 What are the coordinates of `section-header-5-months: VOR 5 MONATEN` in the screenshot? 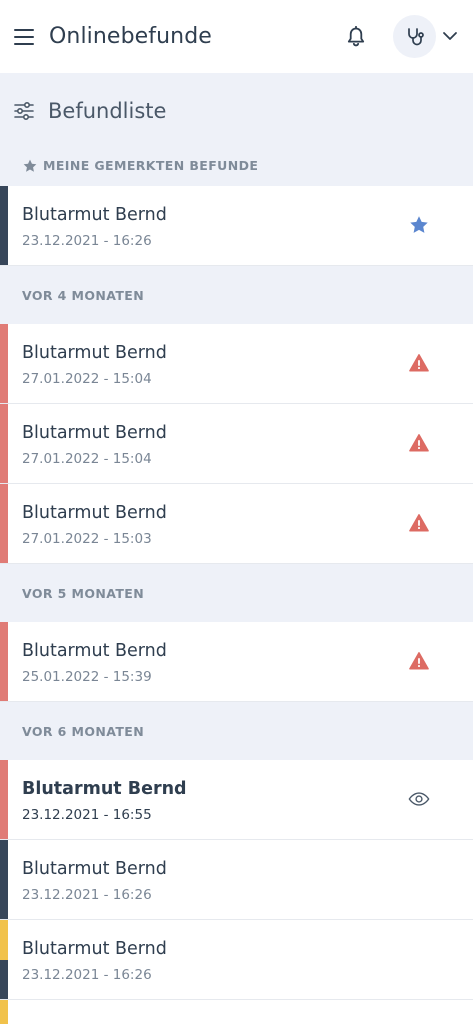 It's located at (236, 593).